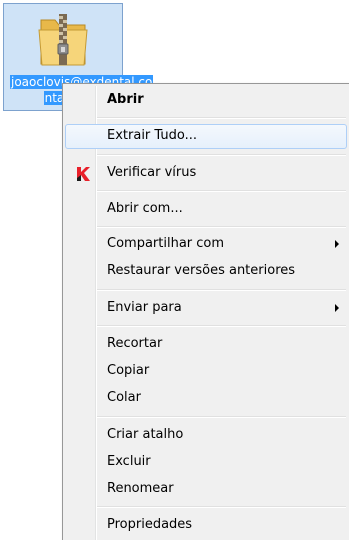 Image resolution: width=349 pixels, height=540 pixels. What do you see at coordinates (152, 172) in the screenshot?
I see `menu-item-scan-virus-label: Verificar vírus` at bounding box center [152, 172].